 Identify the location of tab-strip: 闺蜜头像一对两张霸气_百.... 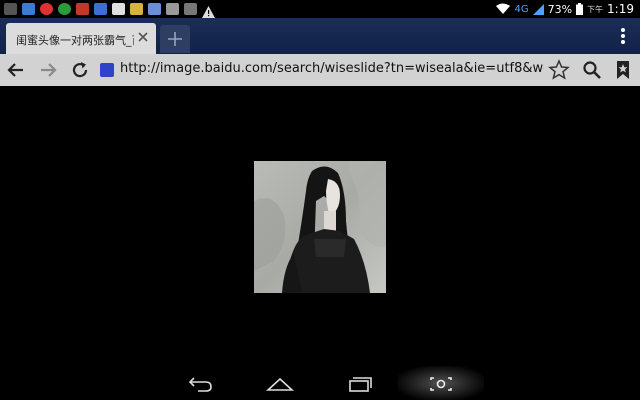
(320, 36).